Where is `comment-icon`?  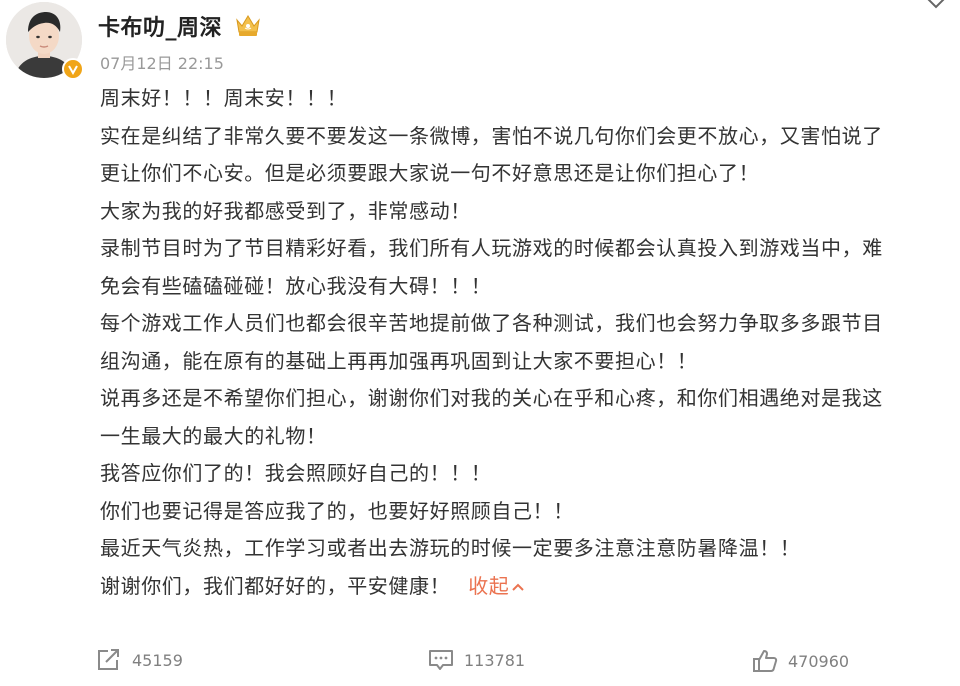
comment-icon is located at coordinates (441, 660).